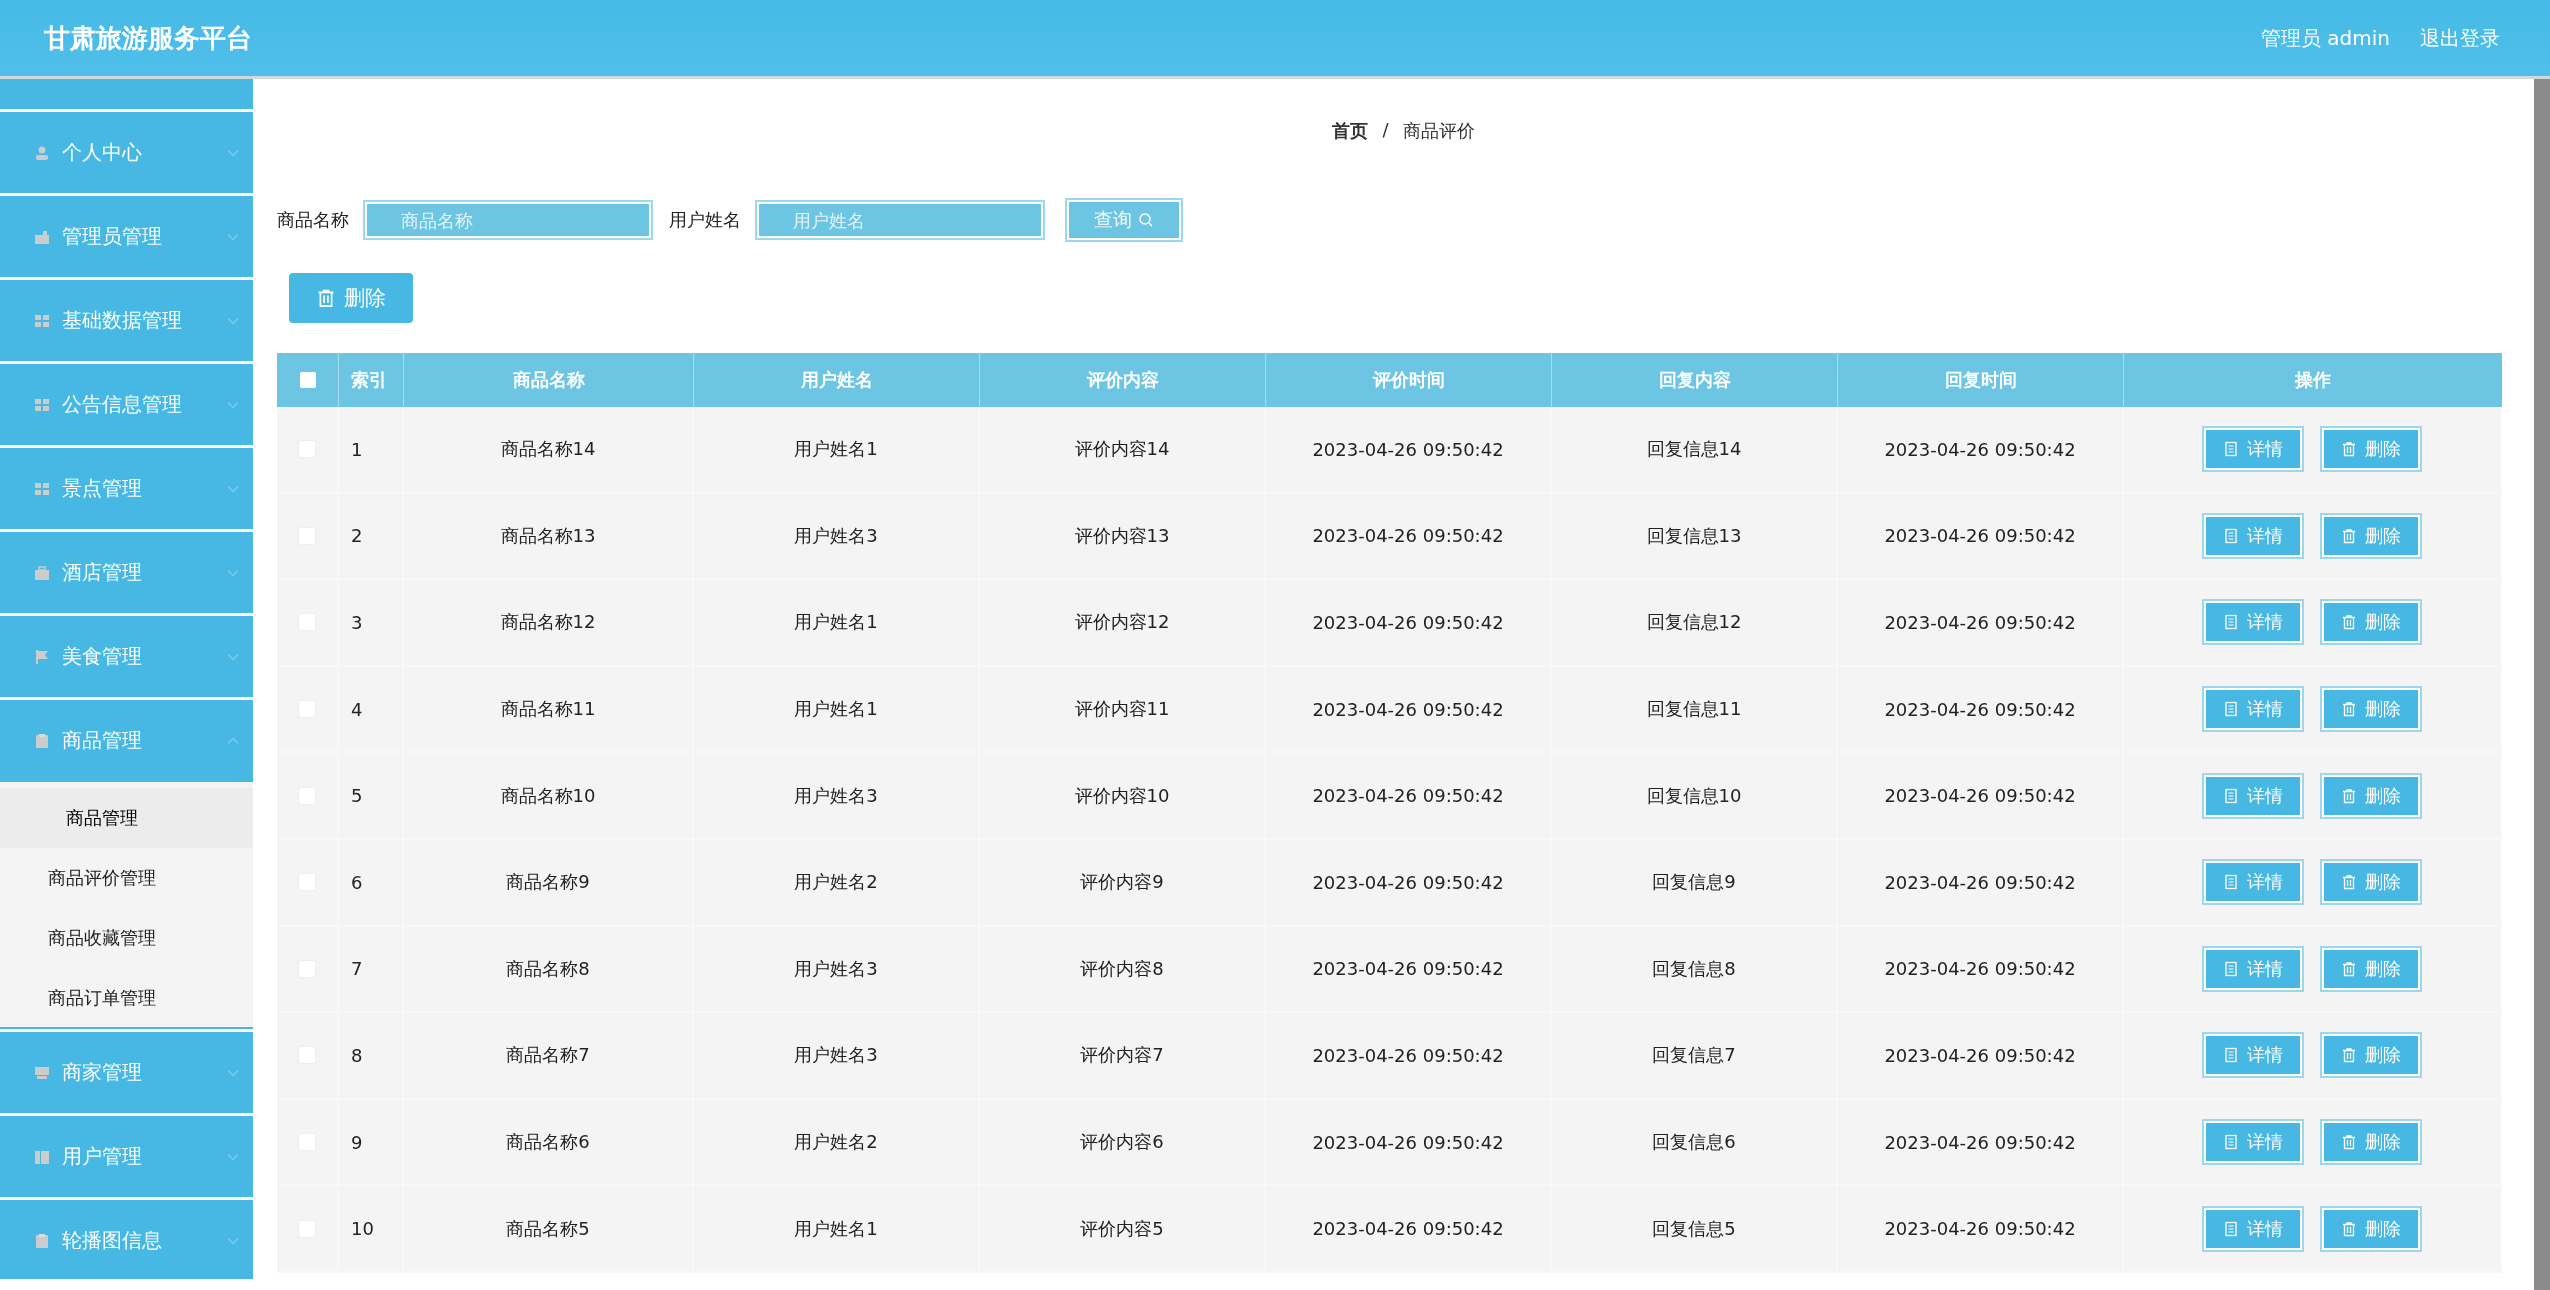 This screenshot has height=1290, width=2550. Describe the element at coordinates (148, 38) in the screenshot. I see `app-title: 甘肃旅游服务平台` at that location.